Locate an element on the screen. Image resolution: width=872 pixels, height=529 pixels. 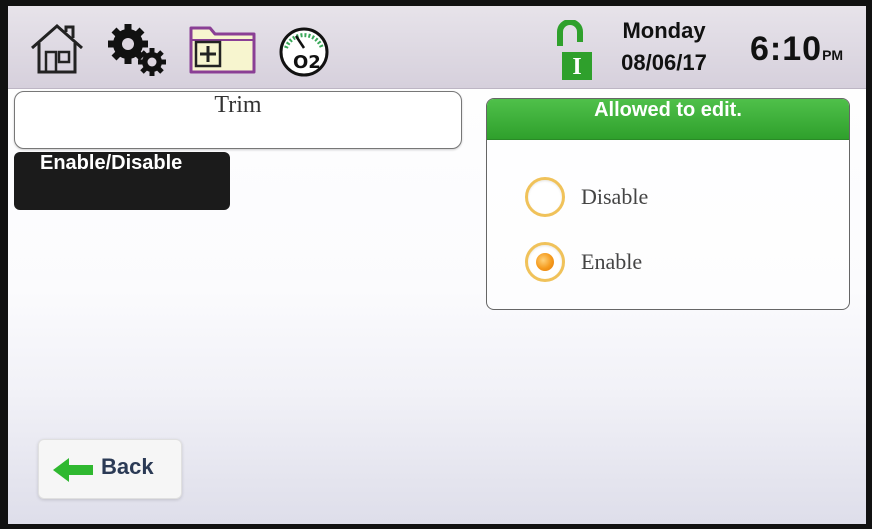
lock-letter: I is located at coordinates (576, 67).